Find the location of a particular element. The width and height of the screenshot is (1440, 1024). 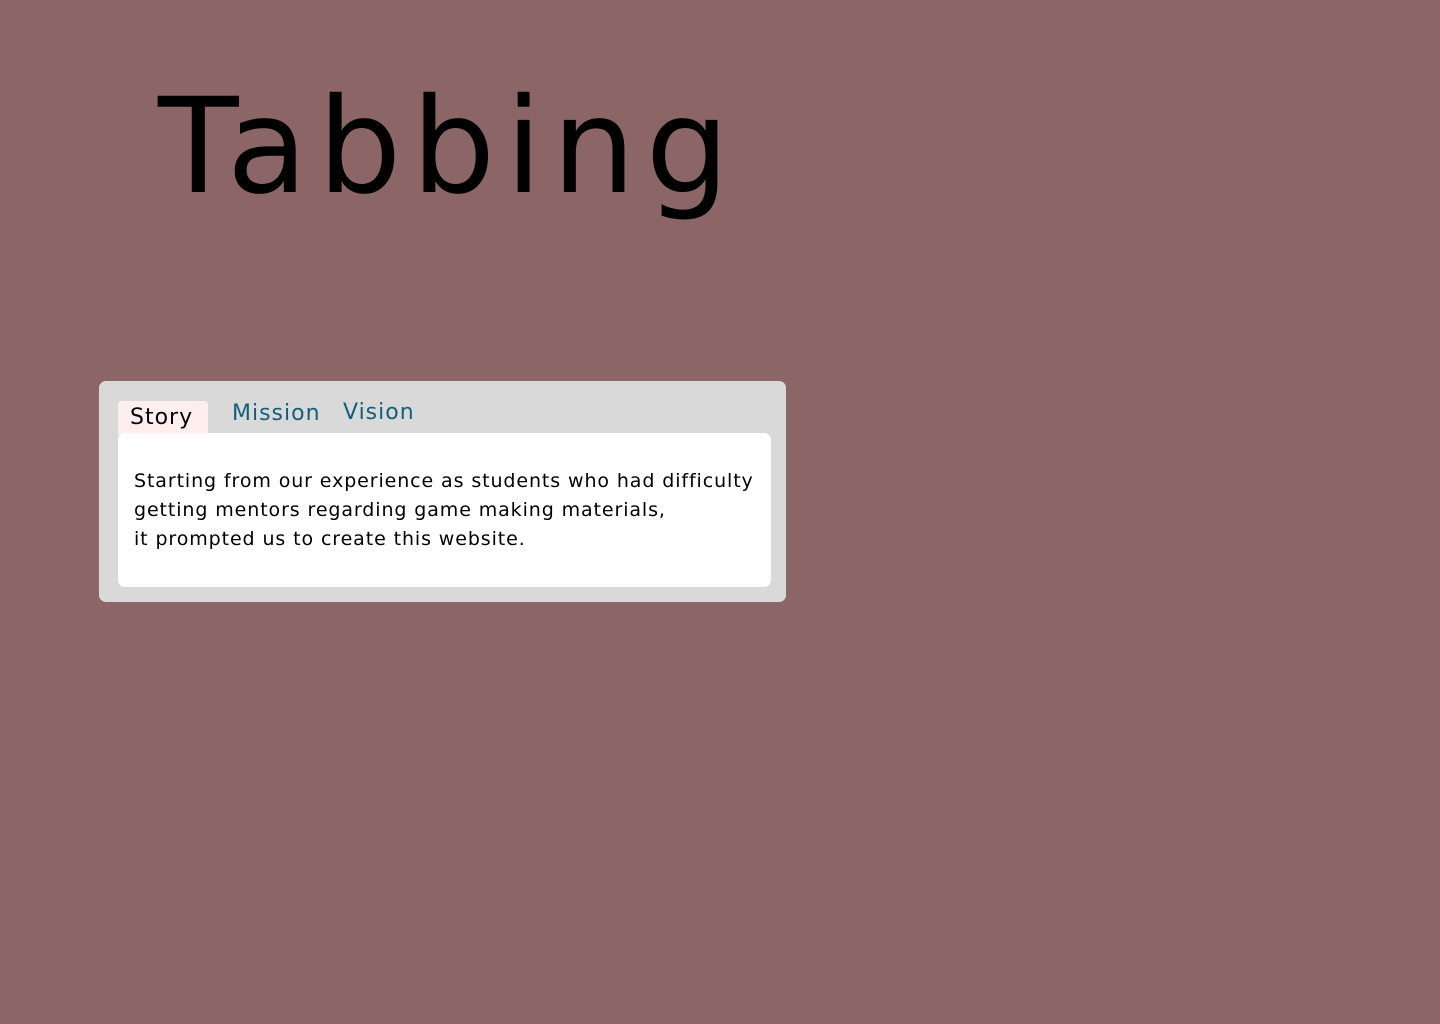

tab-mission: Mission is located at coordinates (276, 414).